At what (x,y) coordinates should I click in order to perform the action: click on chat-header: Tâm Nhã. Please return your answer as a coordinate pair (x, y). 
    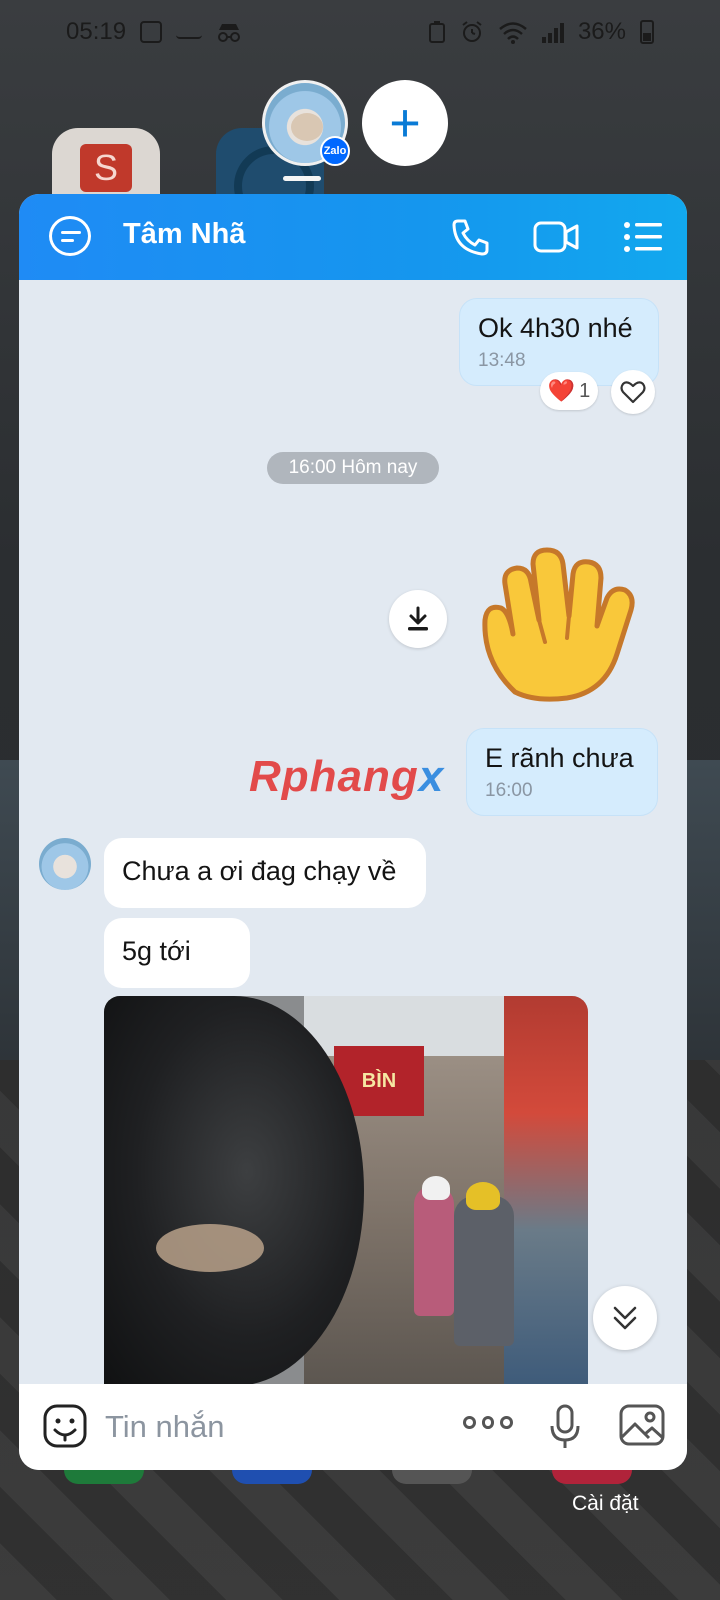
    Looking at the image, I should click on (353, 237).